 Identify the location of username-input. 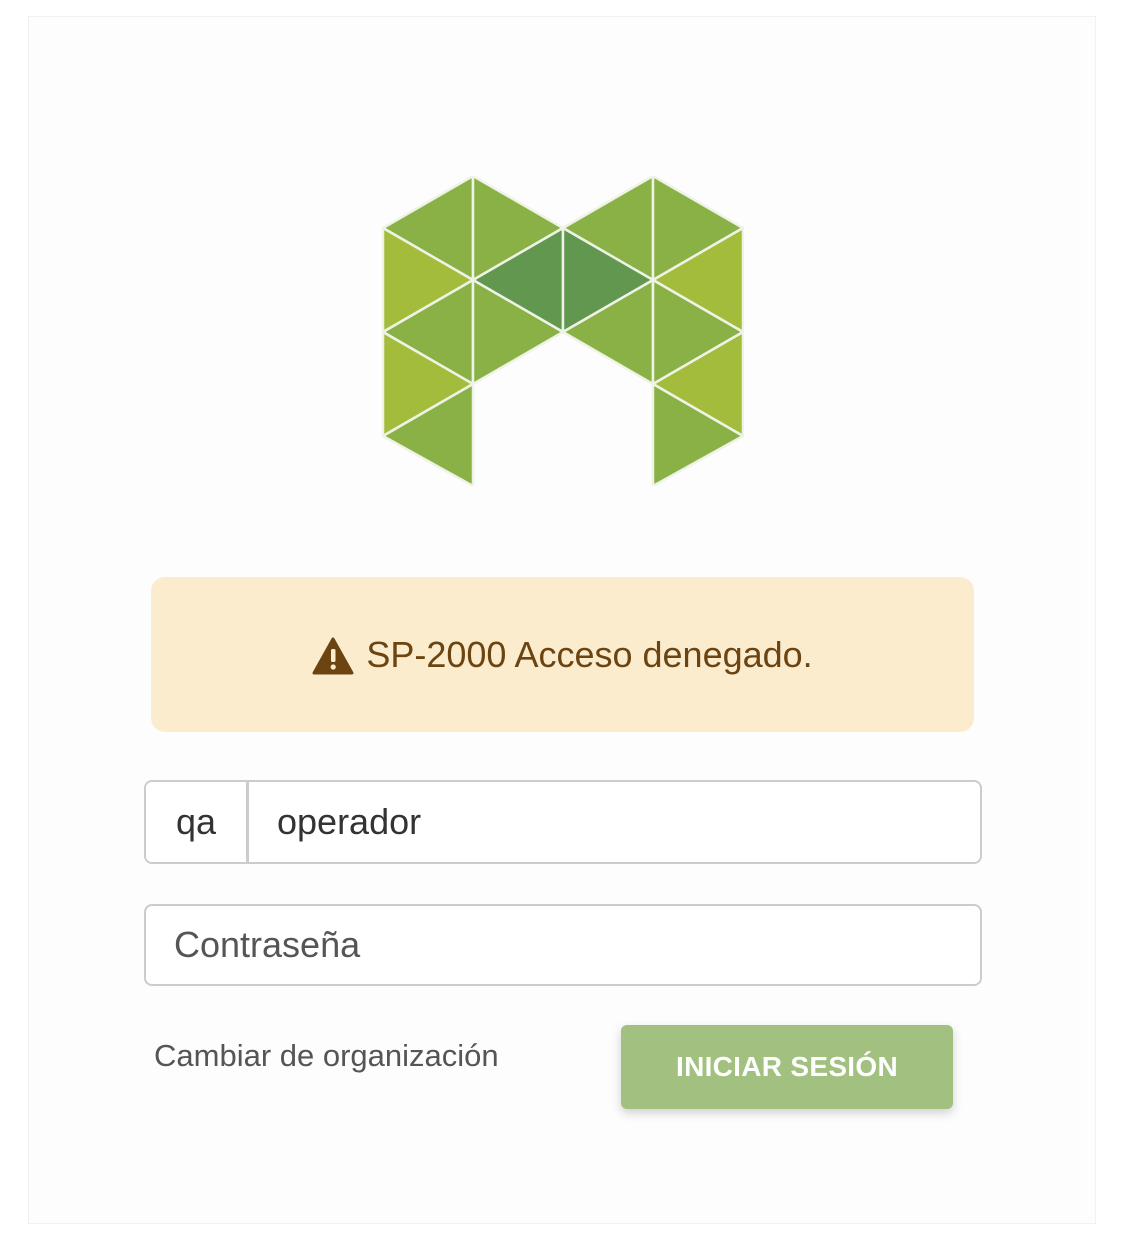
(614, 822).